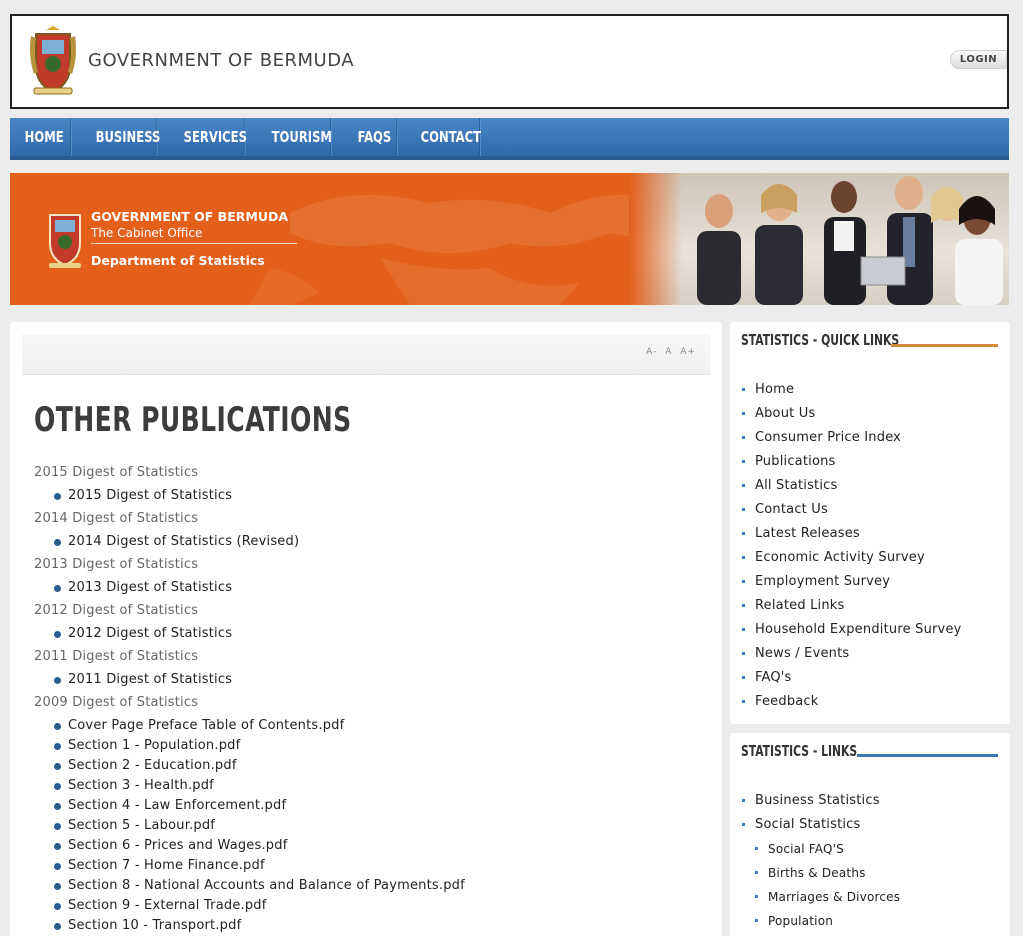  What do you see at coordinates (852, 490) in the screenshot?
I see `quick-link-all-statistics: All Statistics` at bounding box center [852, 490].